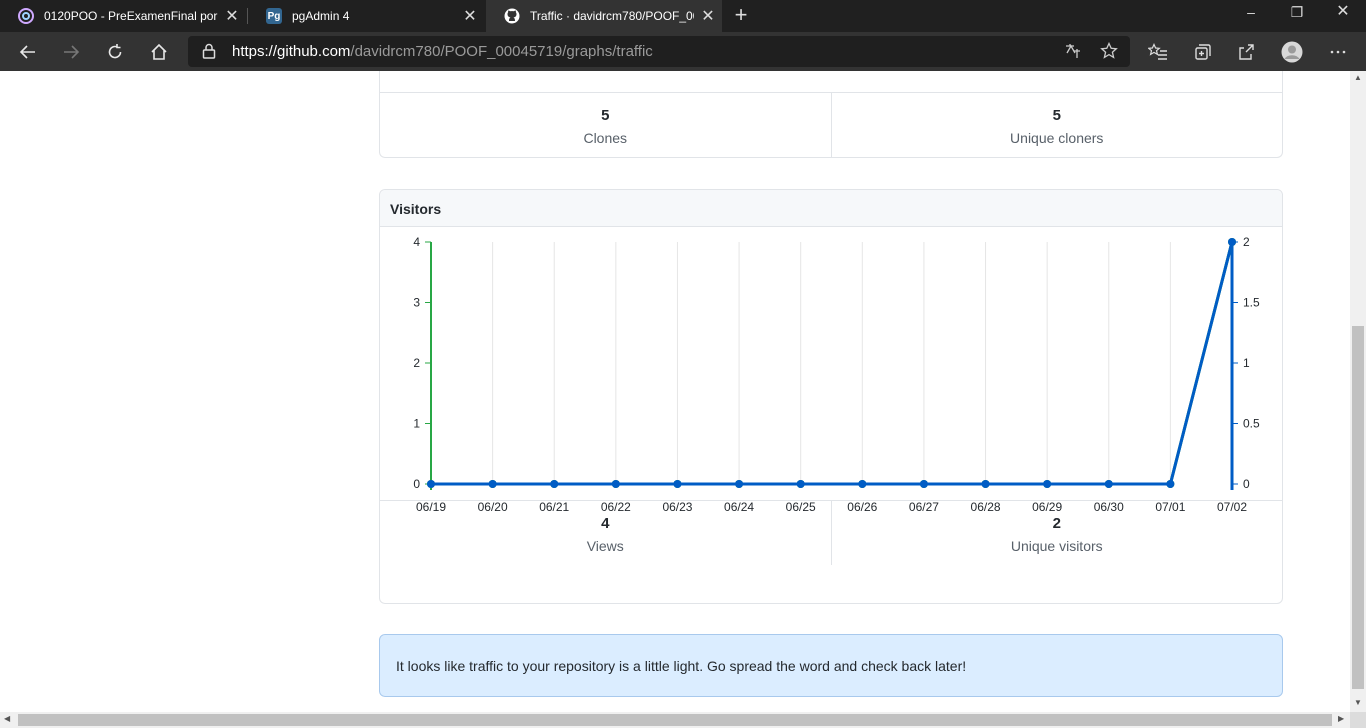  What do you see at coordinates (209, 53) in the screenshot?
I see `lock-icon` at bounding box center [209, 53].